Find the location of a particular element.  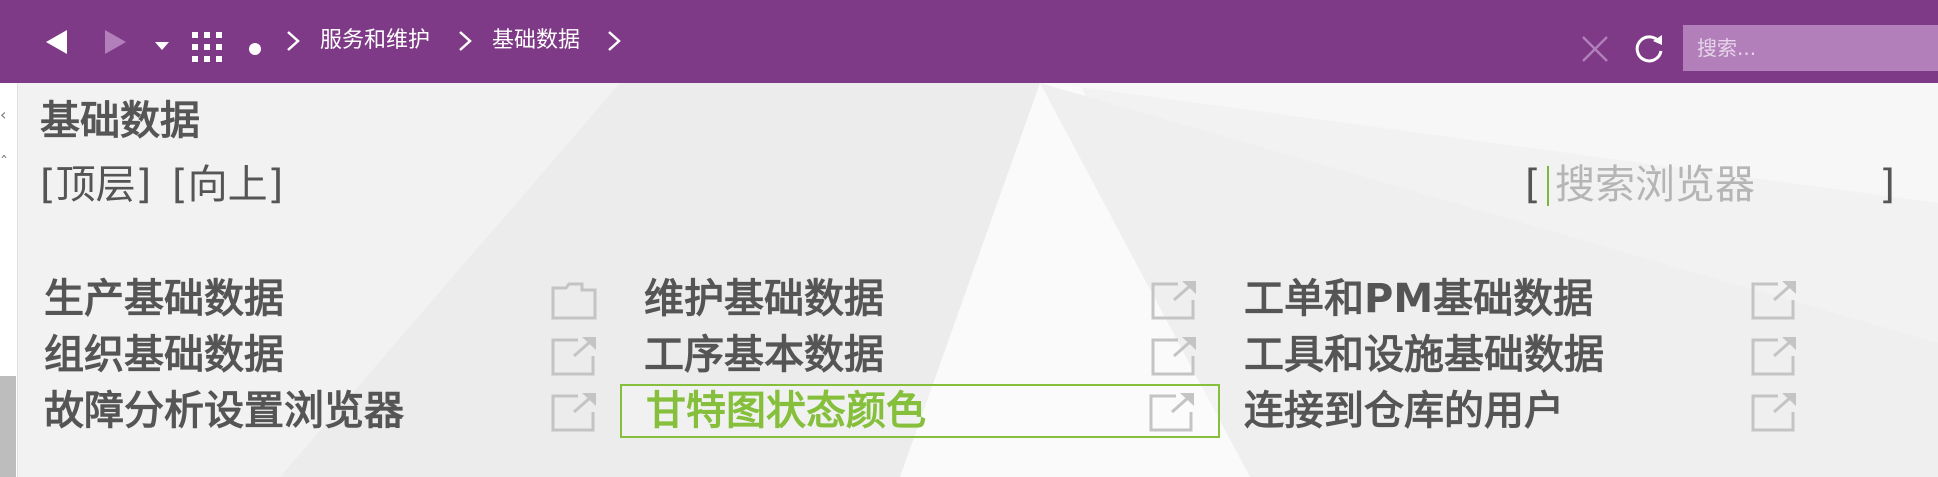

list-item-failure-analysis-browser: 故障分析设置浏览器 is located at coordinates (322, 411).